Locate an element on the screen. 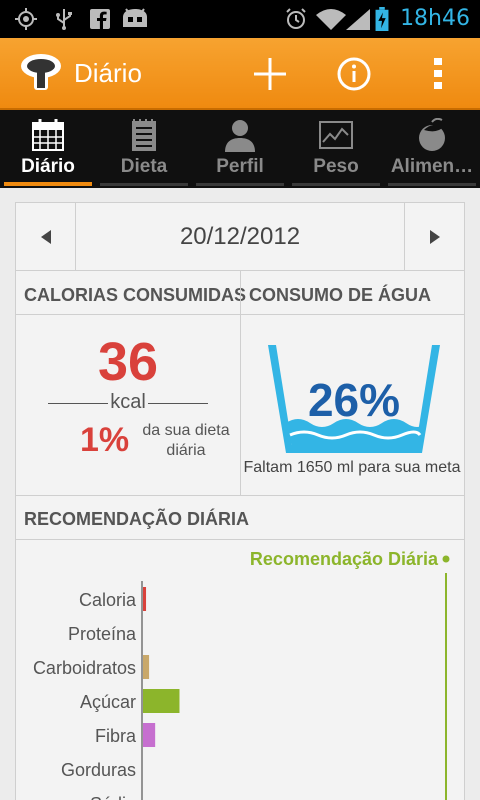 The width and height of the screenshot is (480, 800). tab-label: Perfil is located at coordinates (240, 166).